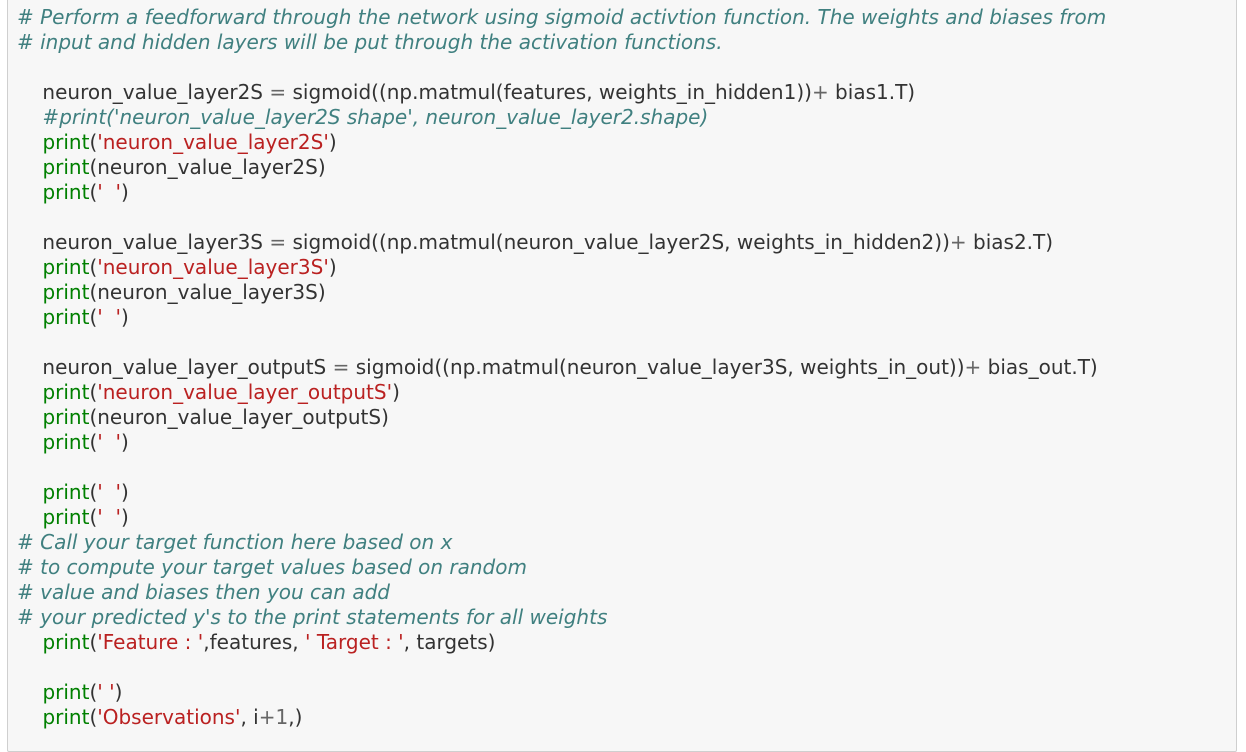 The image size is (1246, 752). What do you see at coordinates (1010, 242) in the screenshot?
I see `code-text: bias2.T)` at bounding box center [1010, 242].